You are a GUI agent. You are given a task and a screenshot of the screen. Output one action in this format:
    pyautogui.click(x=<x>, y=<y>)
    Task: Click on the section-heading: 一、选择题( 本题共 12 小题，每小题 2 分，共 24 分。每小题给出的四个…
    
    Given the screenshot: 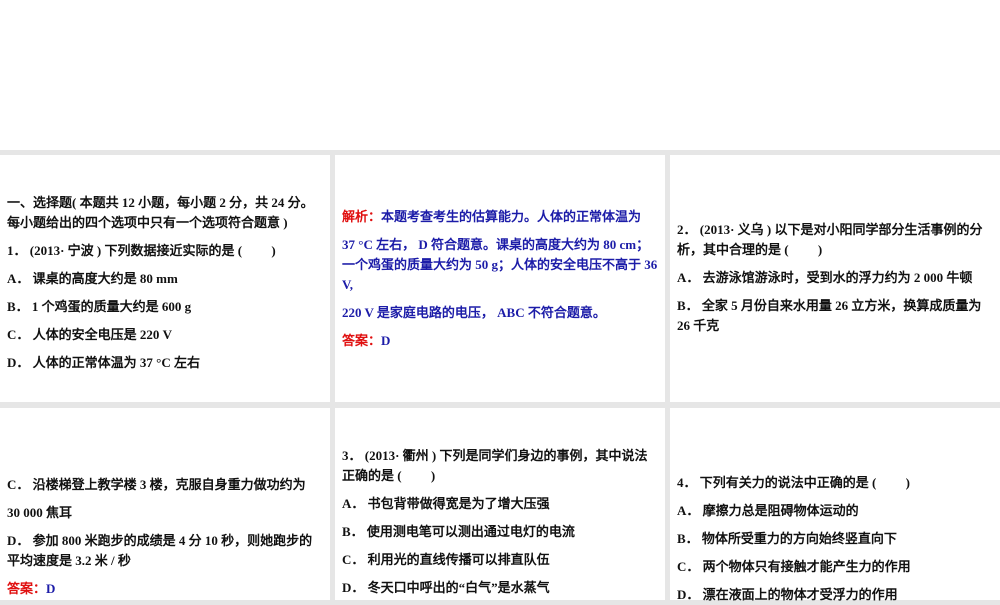 What is the action you would take?
    pyautogui.click(x=165, y=213)
    